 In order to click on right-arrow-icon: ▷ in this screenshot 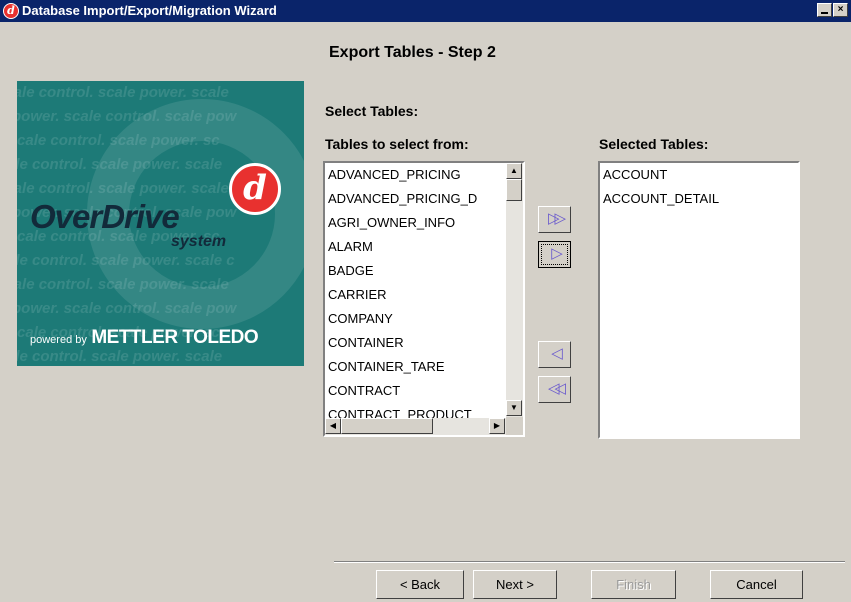, I will do `click(556, 253)`.